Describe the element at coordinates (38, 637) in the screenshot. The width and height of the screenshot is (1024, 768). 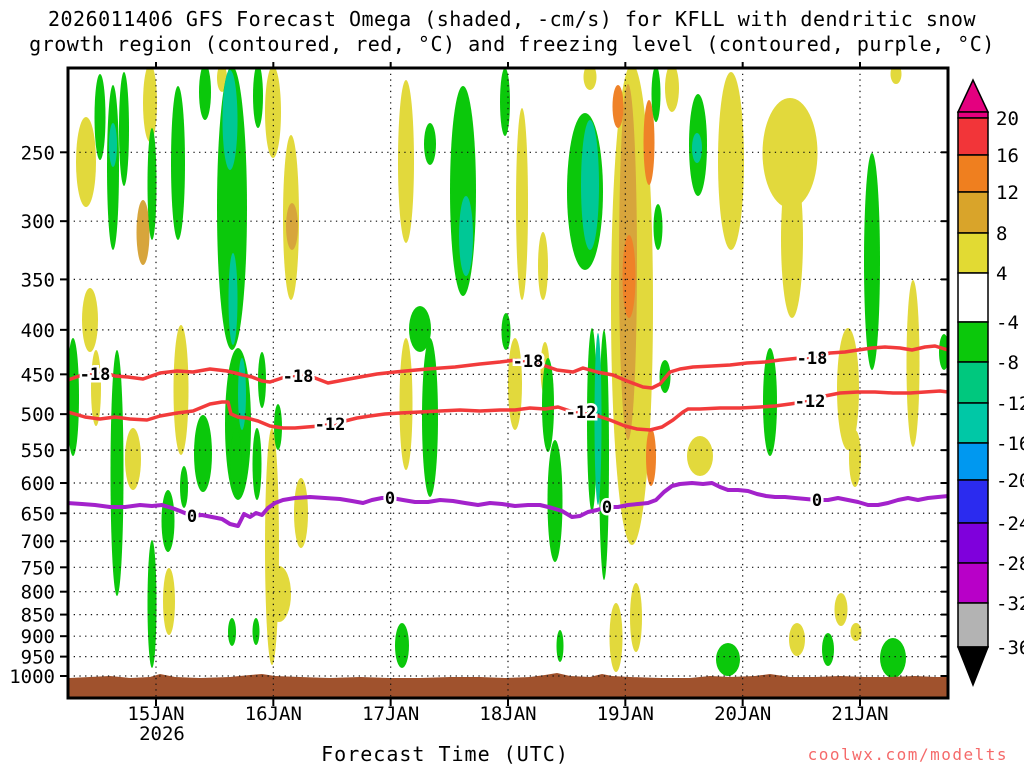
I see `y-axis-label: 900` at that location.